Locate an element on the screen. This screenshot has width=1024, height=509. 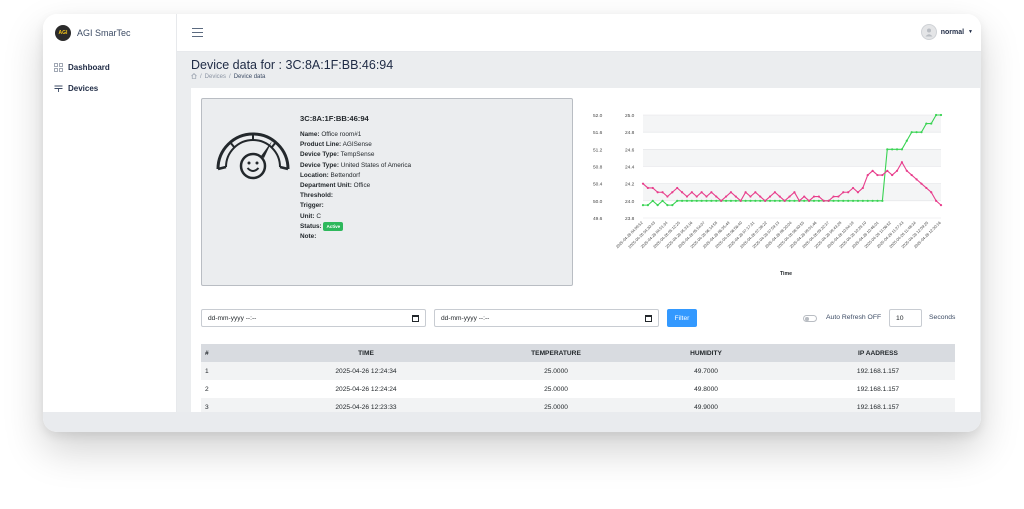
refresh-interval-input: 10 is located at coordinates (905, 318).